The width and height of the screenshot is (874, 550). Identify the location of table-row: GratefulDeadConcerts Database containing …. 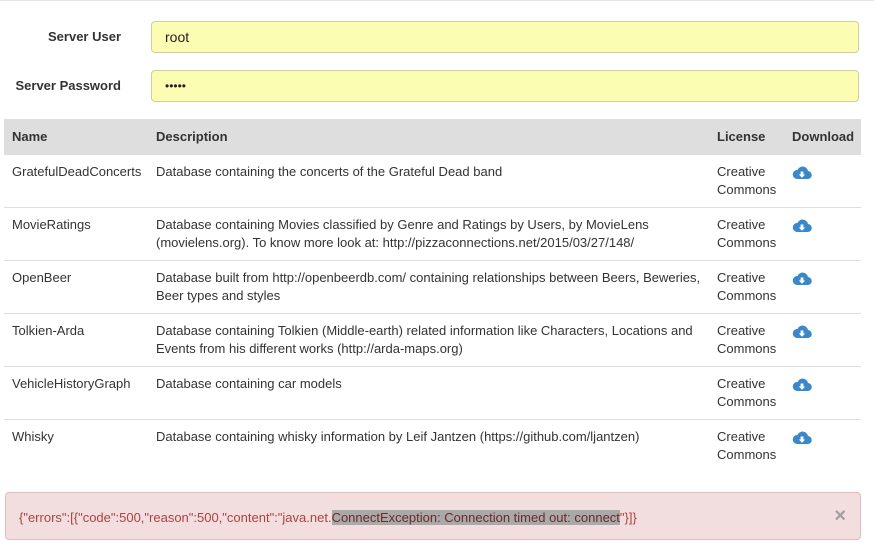
(432, 181).